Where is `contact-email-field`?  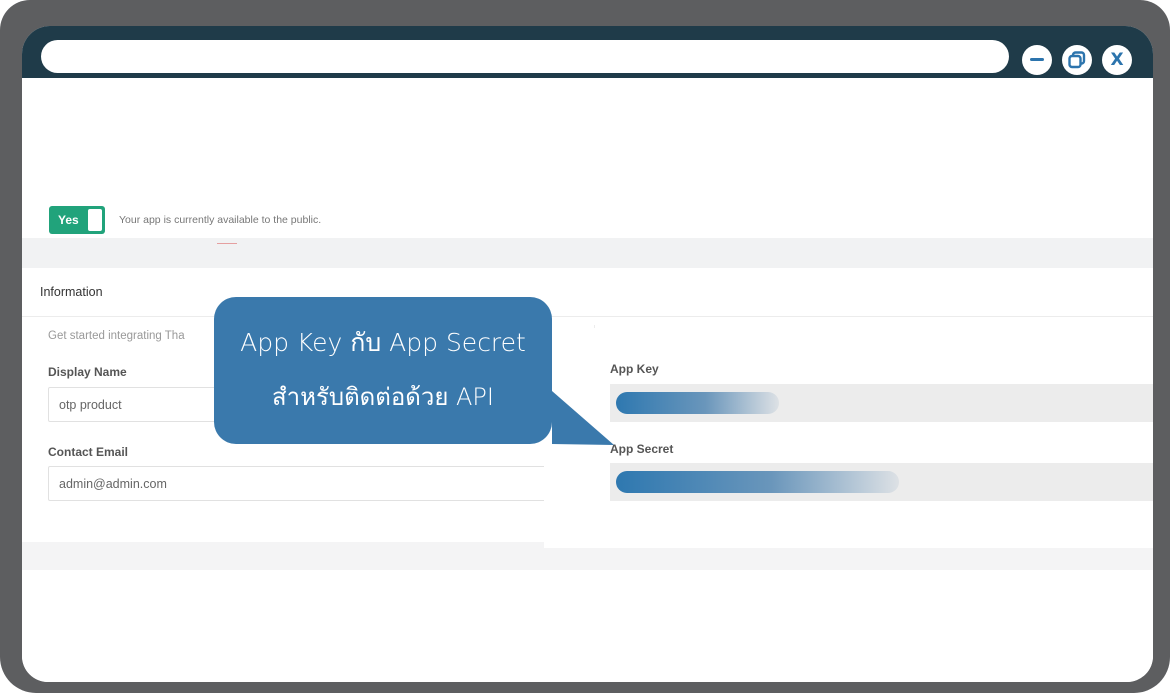
contact-email-field is located at coordinates (312, 483).